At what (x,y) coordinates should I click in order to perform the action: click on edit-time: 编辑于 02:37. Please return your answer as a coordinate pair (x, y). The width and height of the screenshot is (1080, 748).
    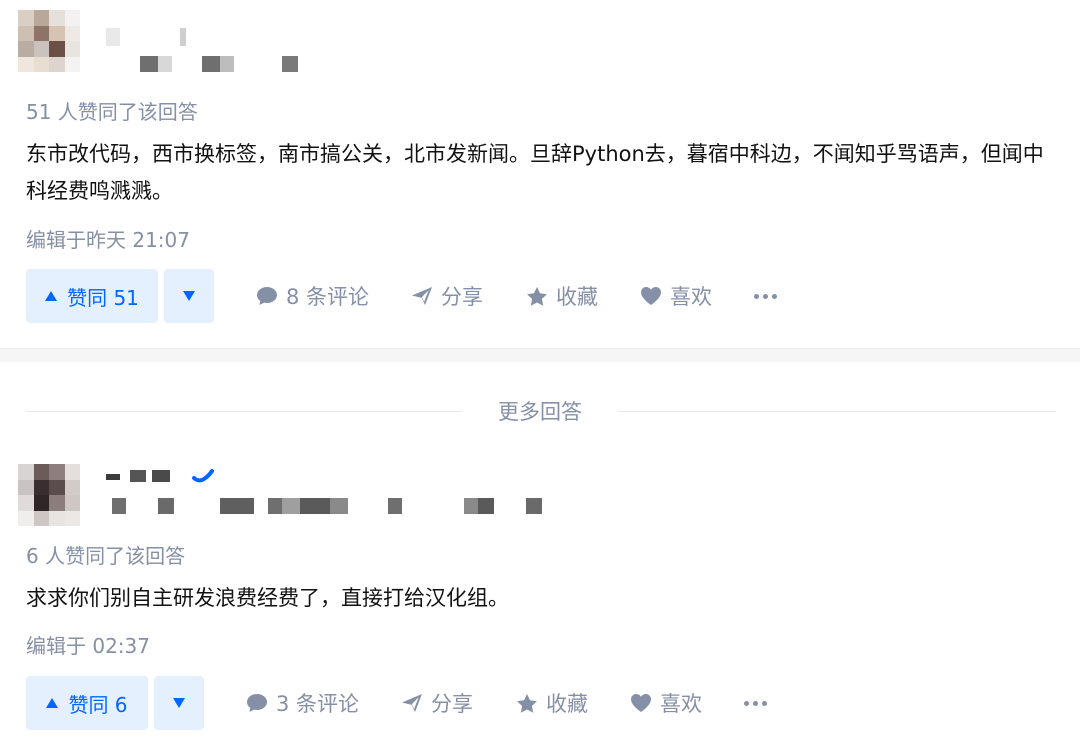
    Looking at the image, I should click on (88, 646).